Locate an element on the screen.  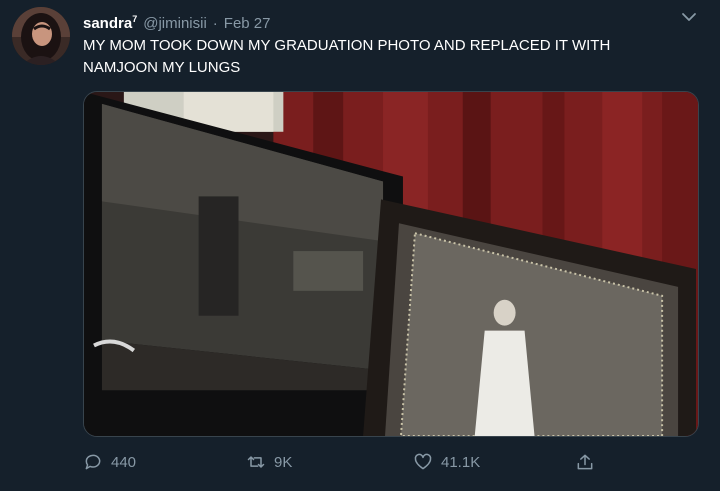
avatar is located at coordinates (41, 36).